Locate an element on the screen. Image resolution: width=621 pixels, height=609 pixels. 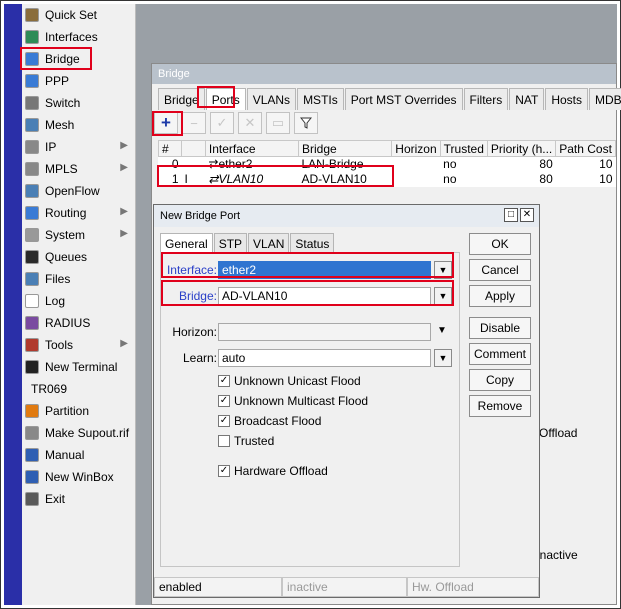
disable-port-button: ✕ is located at coordinates (250, 123).